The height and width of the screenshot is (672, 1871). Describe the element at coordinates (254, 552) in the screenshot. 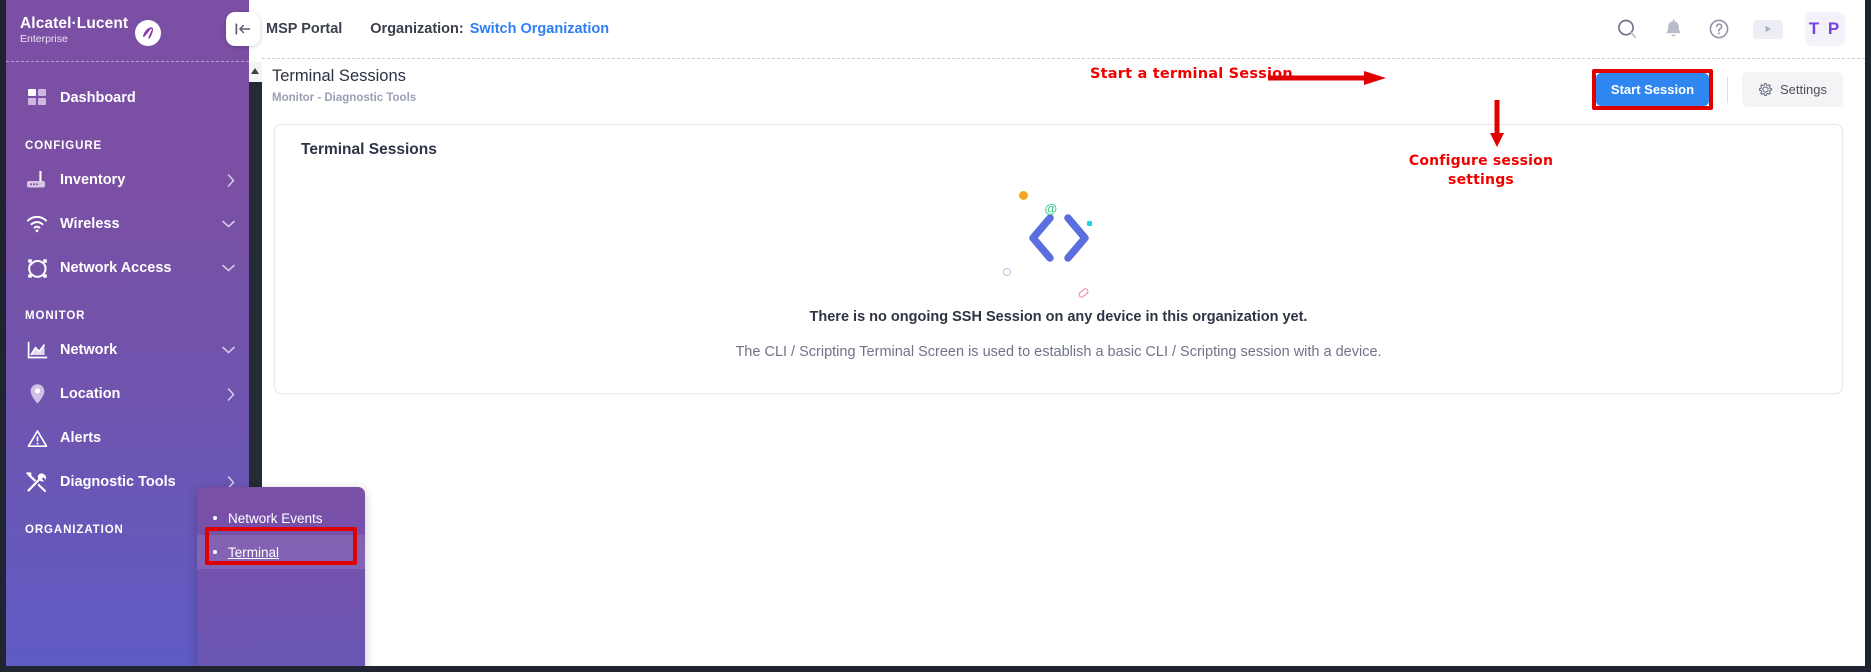

I see `submenu-item-label: Terminal` at that location.